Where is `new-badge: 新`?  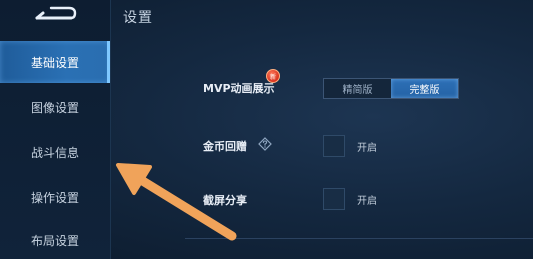 new-badge: 新 is located at coordinates (273, 76).